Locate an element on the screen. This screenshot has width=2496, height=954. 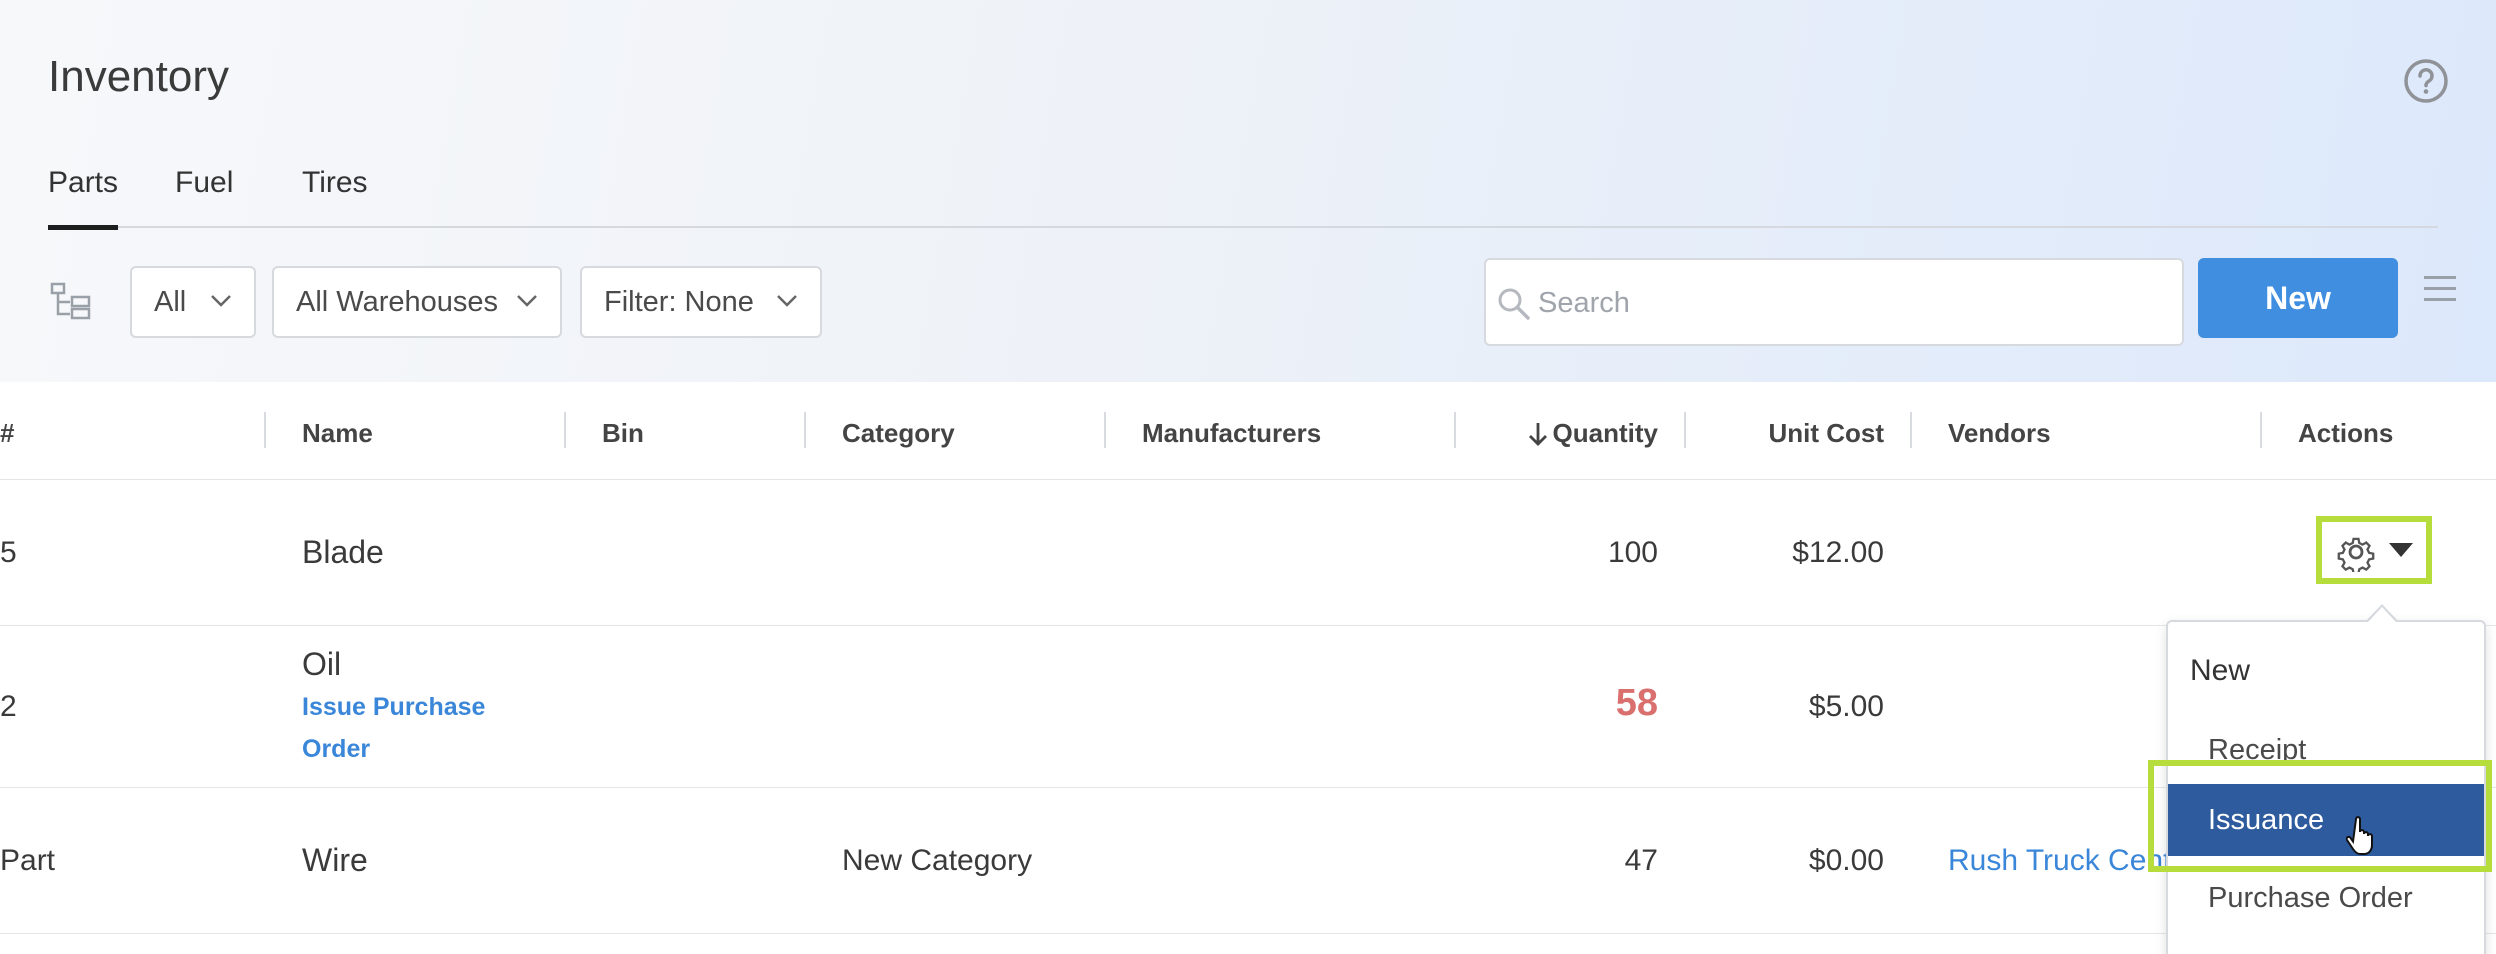
caret-down-icon is located at coordinates (2401, 550).